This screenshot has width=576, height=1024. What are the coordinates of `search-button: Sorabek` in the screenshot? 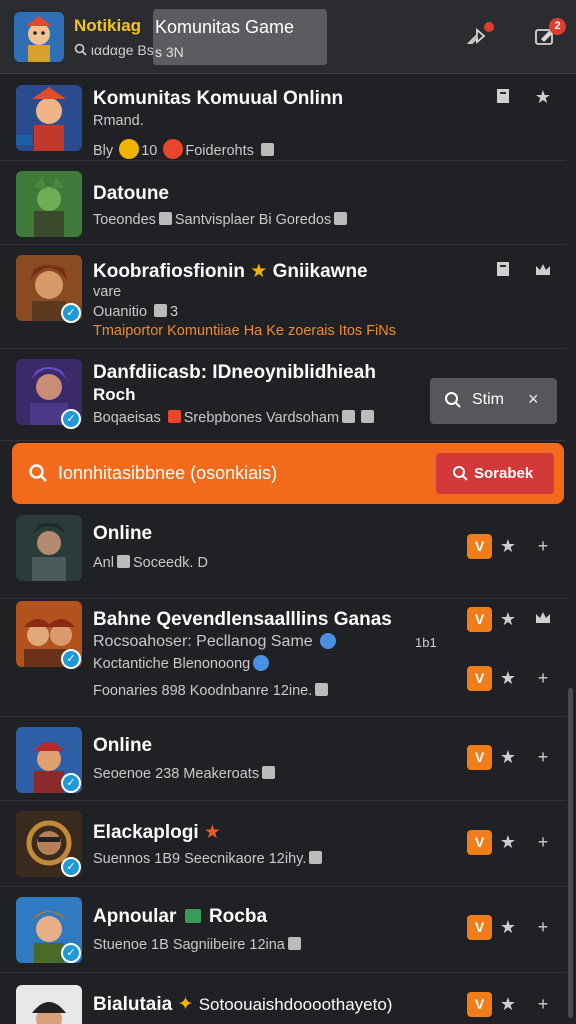 It's located at (495, 473).